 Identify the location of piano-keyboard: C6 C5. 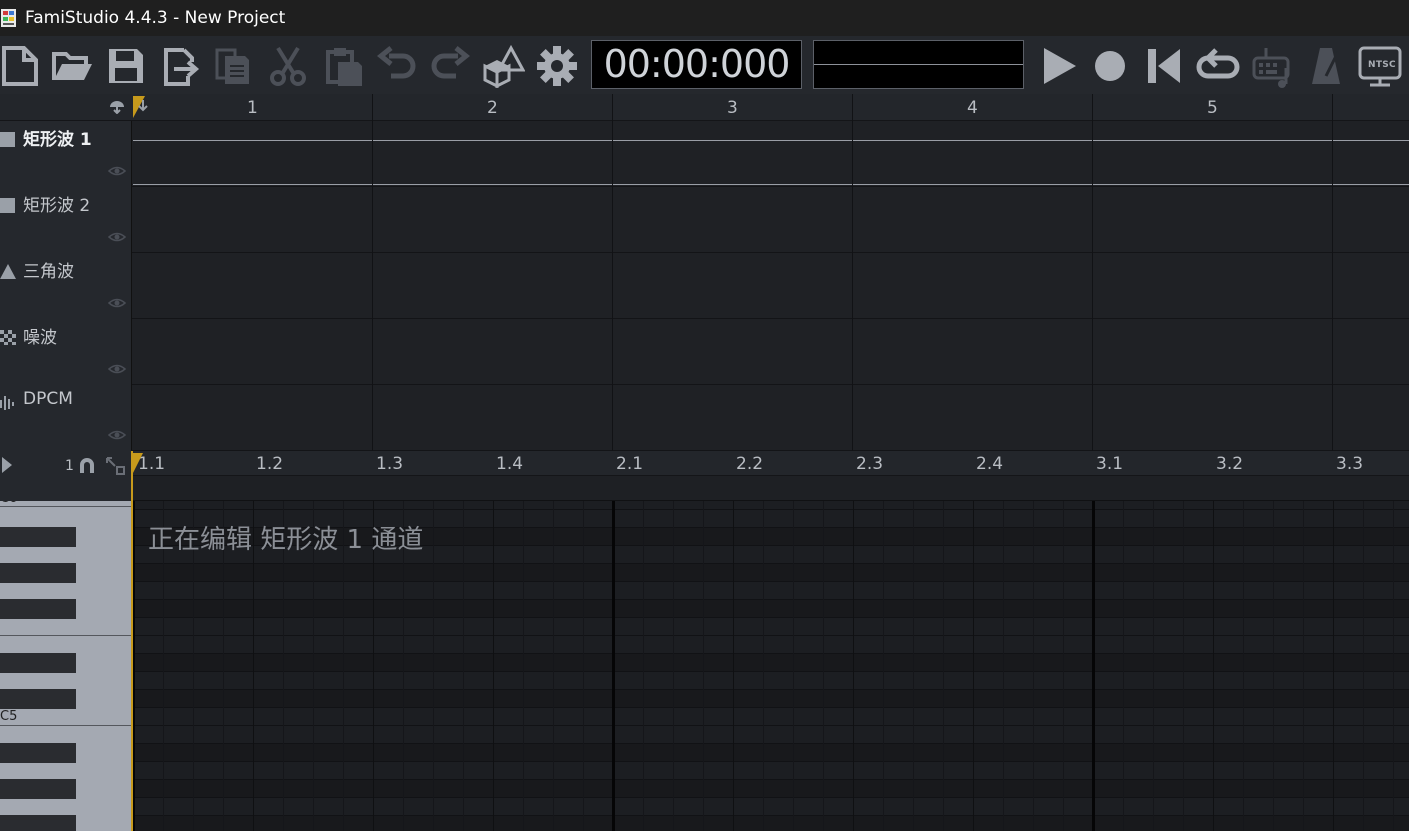
(66, 666).